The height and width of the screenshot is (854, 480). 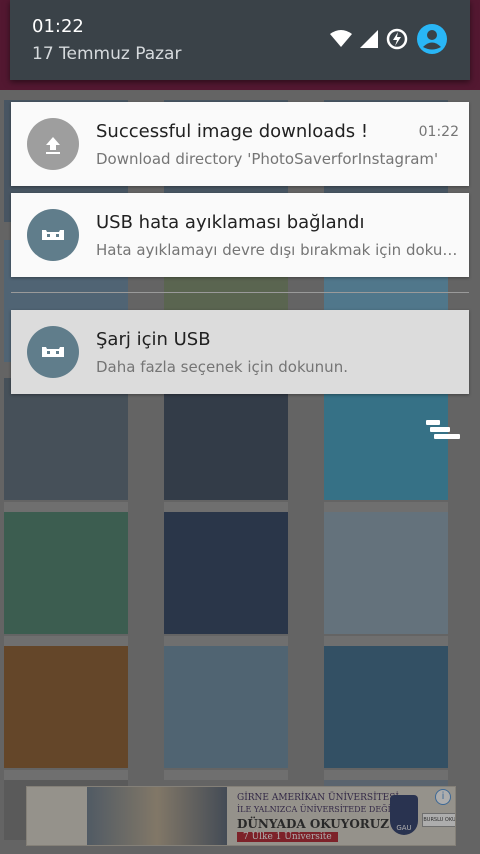 I want to click on clear-all-icon, so click(x=443, y=433).